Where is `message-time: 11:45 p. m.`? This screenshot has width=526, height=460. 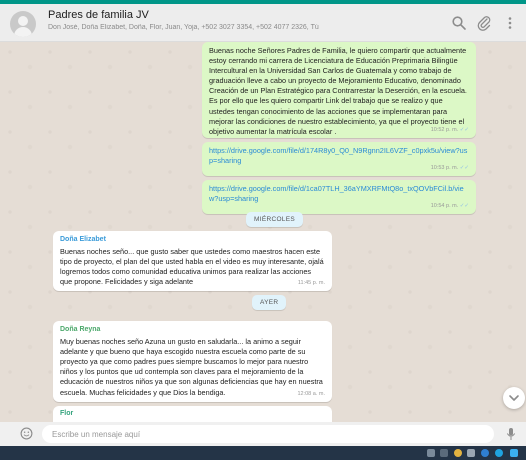
message-time: 11:45 p. m. is located at coordinates (311, 282).